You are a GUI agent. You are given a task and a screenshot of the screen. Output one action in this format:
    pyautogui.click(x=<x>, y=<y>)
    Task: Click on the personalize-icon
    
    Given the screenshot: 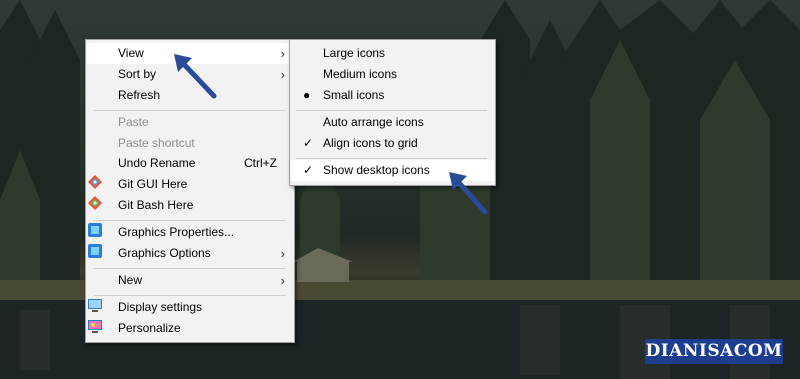 What is the action you would take?
    pyautogui.click(x=95, y=326)
    